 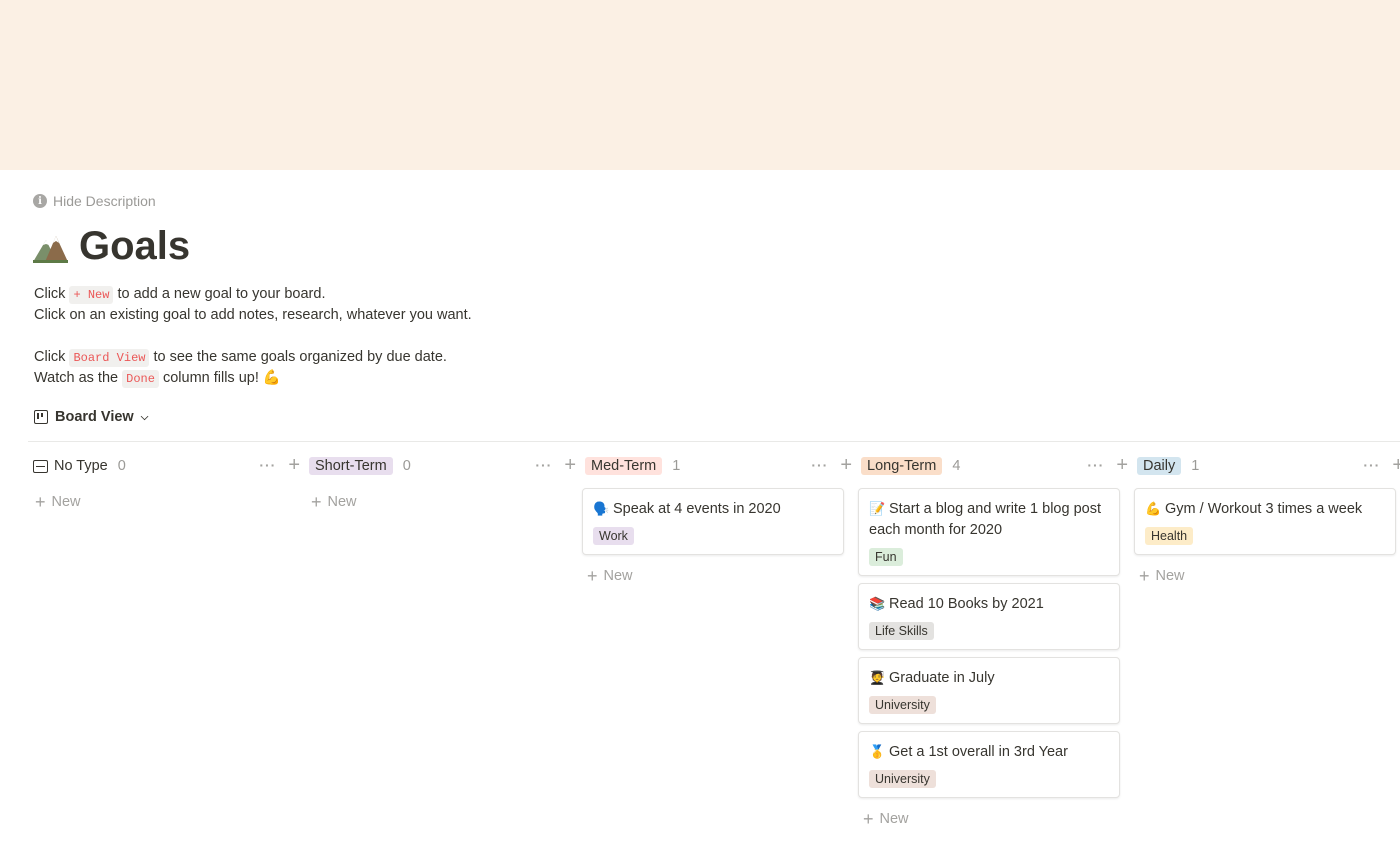 What do you see at coordinates (989, 690) in the screenshot?
I see `goal-card: 🧑‍🎓 Graduate in July University` at bounding box center [989, 690].